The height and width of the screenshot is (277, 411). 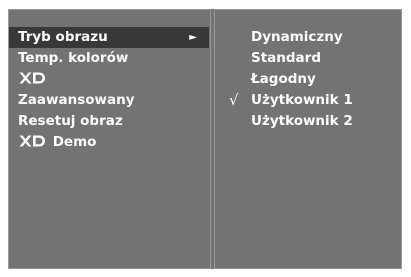 I want to click on menu-item-xd-demo: Demo, so click(x=109, y=142).